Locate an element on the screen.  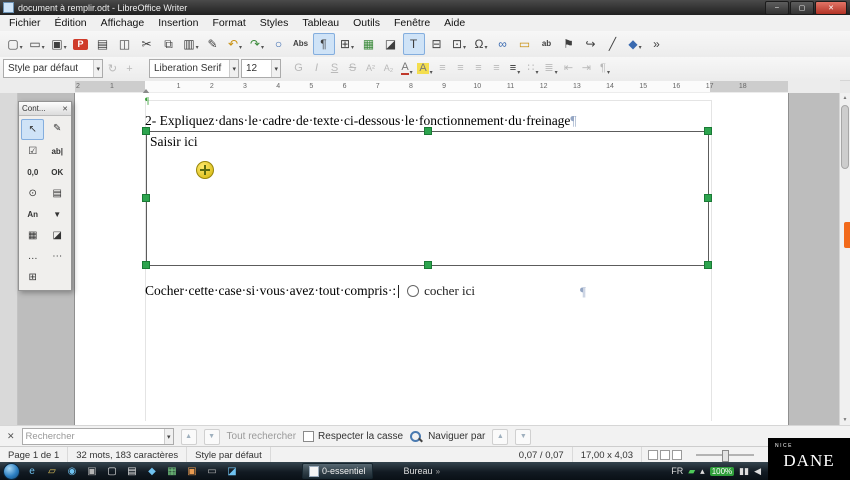
undo-icon: ↶ ▾ is located at coordinates (235, 44).